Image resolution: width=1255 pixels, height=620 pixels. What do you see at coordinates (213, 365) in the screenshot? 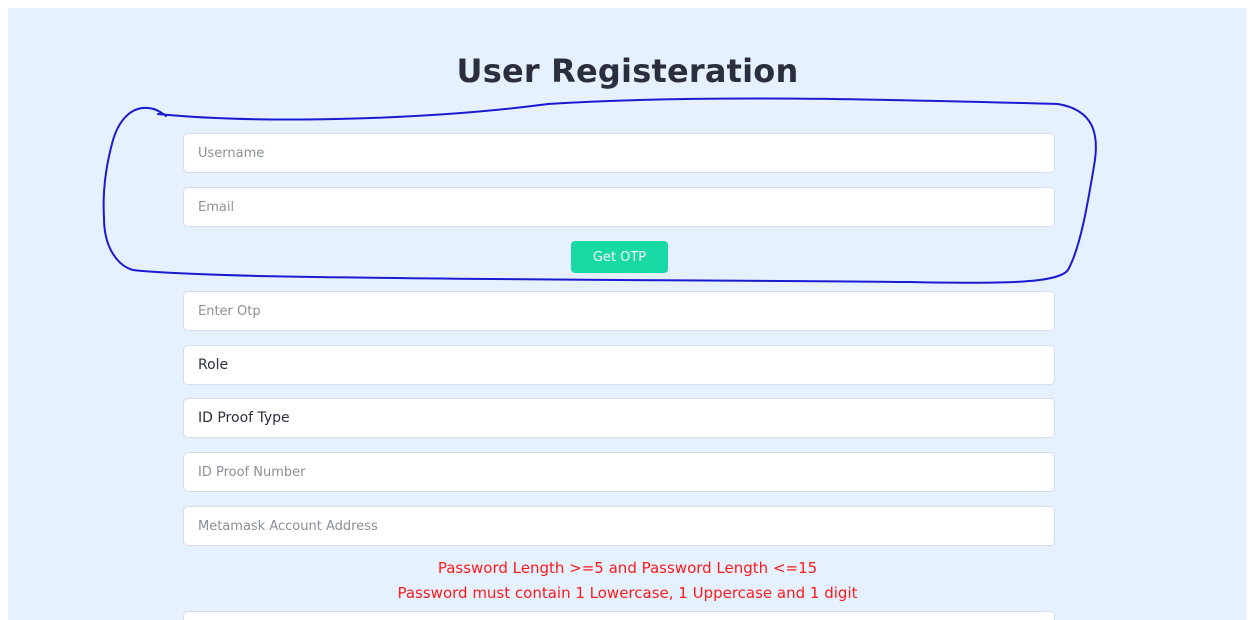
I see `role-select-value: Role` at bounding box center [213, 365].